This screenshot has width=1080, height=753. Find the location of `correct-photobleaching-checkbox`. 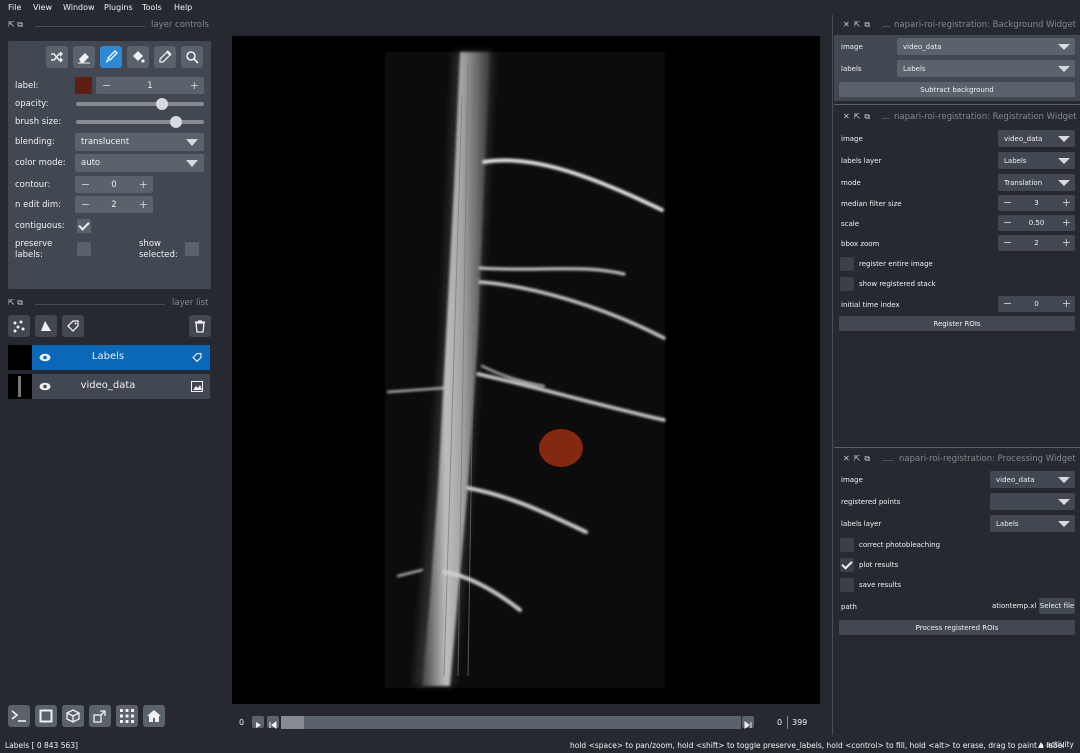

correct-photobleaching-checkbox is located at coordinates (847, 545).